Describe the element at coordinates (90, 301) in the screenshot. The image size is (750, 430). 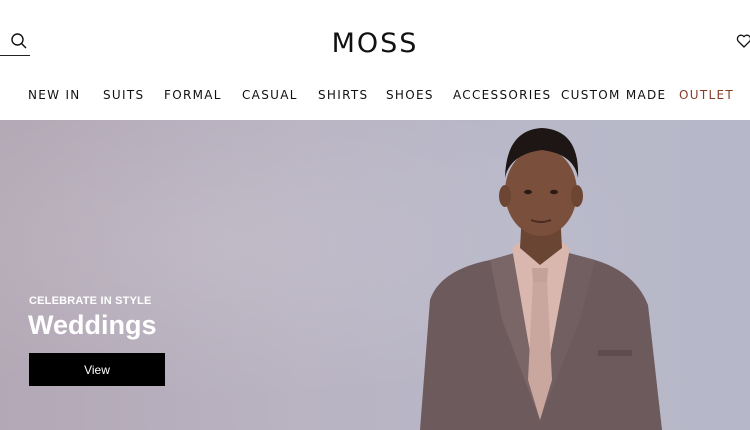
I see `hero-eyebrow: CELEBRATE IN STYLE` at that location.